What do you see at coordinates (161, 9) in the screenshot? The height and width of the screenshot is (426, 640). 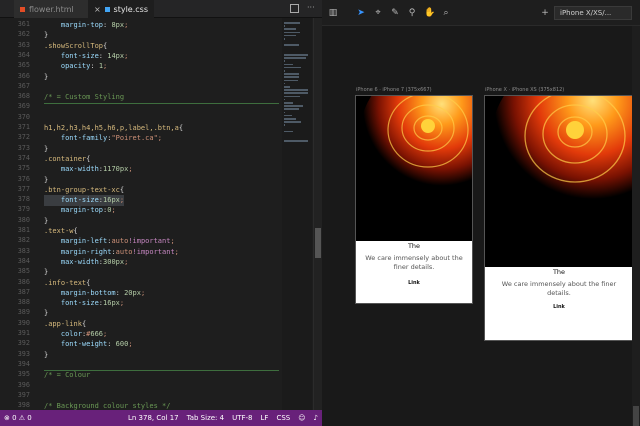 I see `editor-tab-bar: flower.html × style.css ···` at bounding box center [161, 9].